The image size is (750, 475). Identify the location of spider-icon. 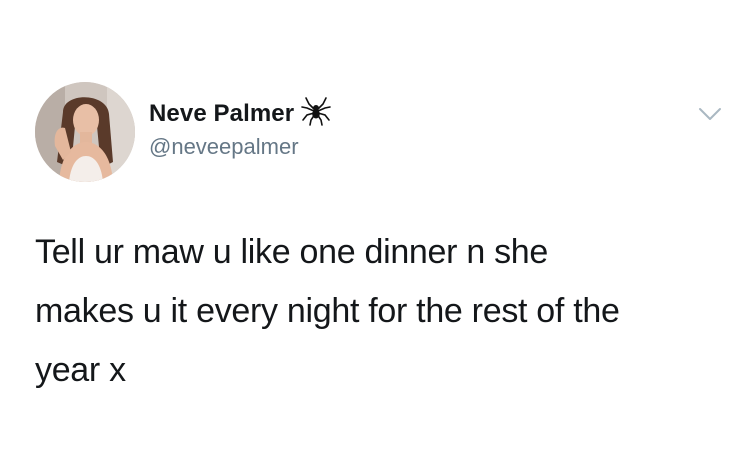
(316, 111).